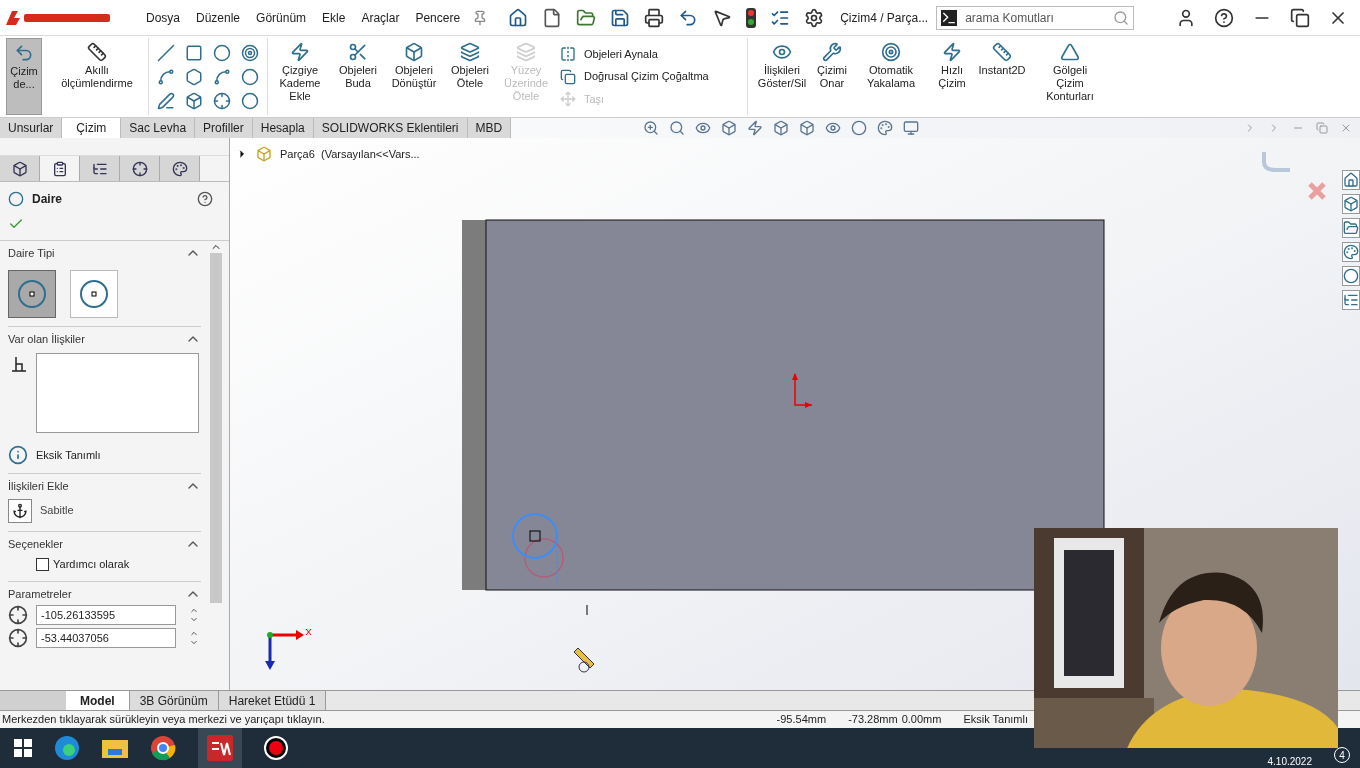 This screenshot has height=768, width=1360. Describe the element at coordinates (620, 17) in the screenshot. I see `save-icon` at that location.